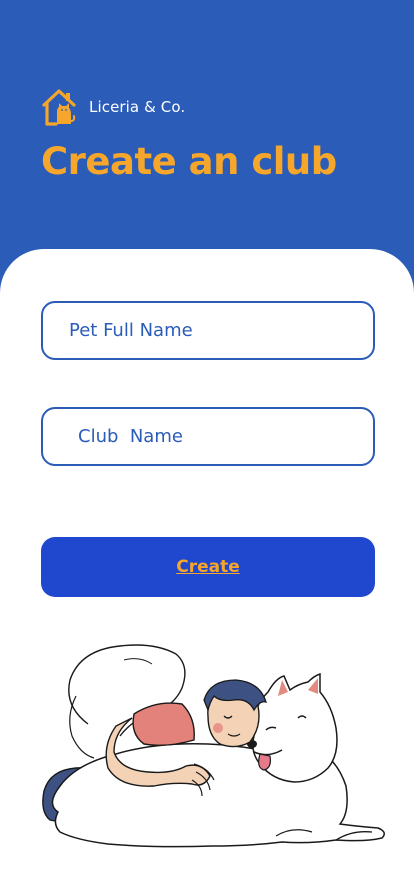 This screenshot has height=896, width=414. I want to click on brand-name: Liceria & Co., so click(137, 107).